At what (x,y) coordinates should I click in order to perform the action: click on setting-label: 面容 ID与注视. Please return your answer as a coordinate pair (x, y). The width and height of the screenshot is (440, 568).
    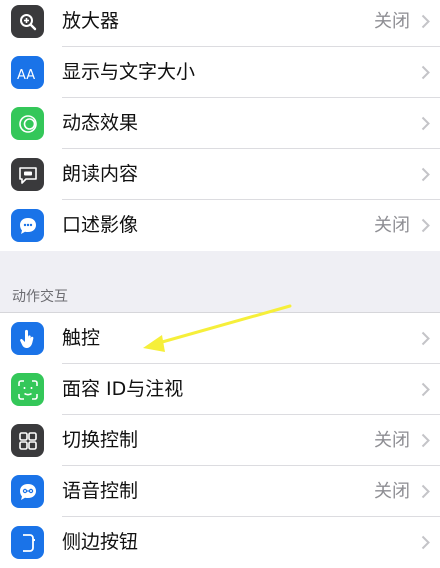
    Looking at the image, I should click on (123, 389).